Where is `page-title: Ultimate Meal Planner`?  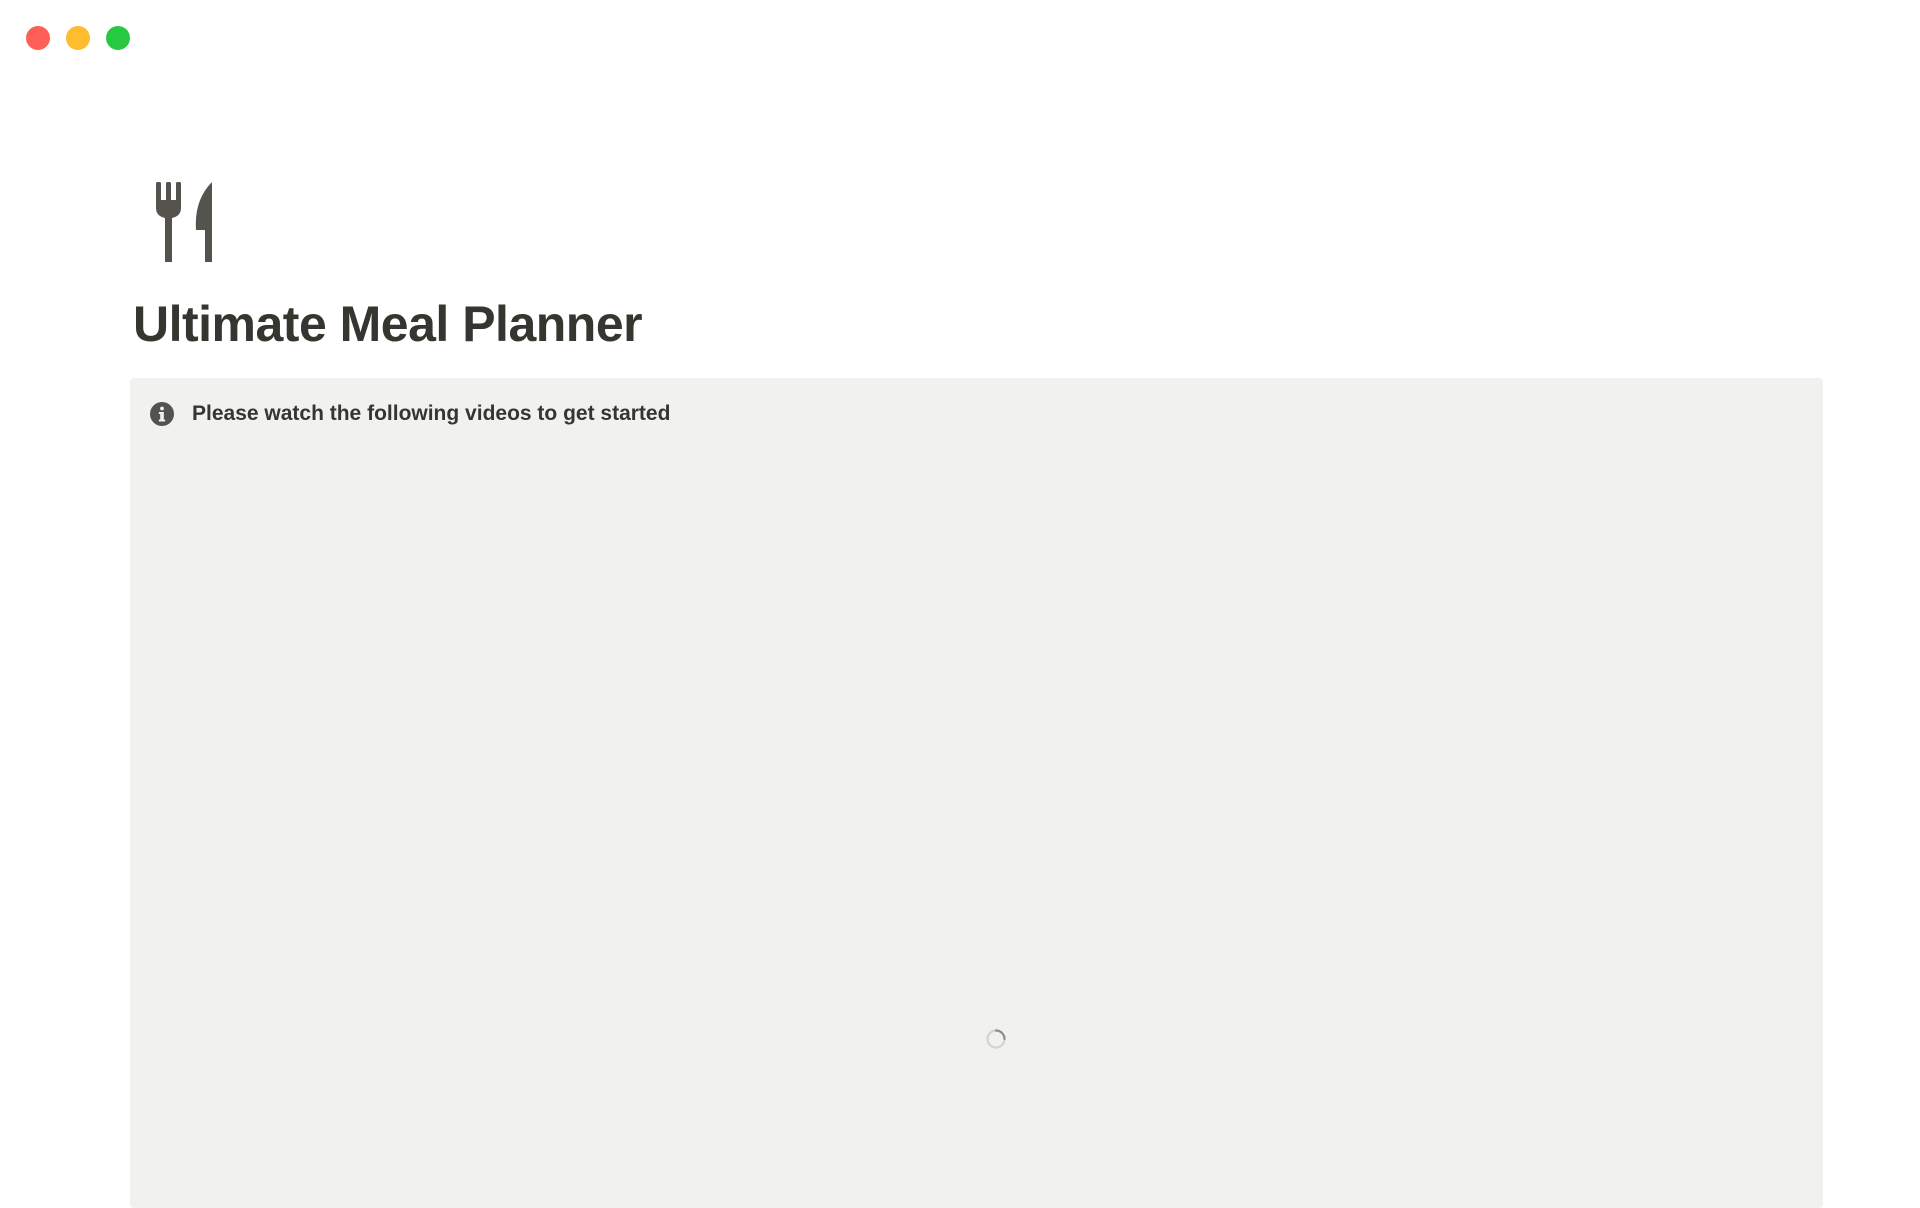 page-title: Ultimate Meal Planner is located at coordinates (978, 324).